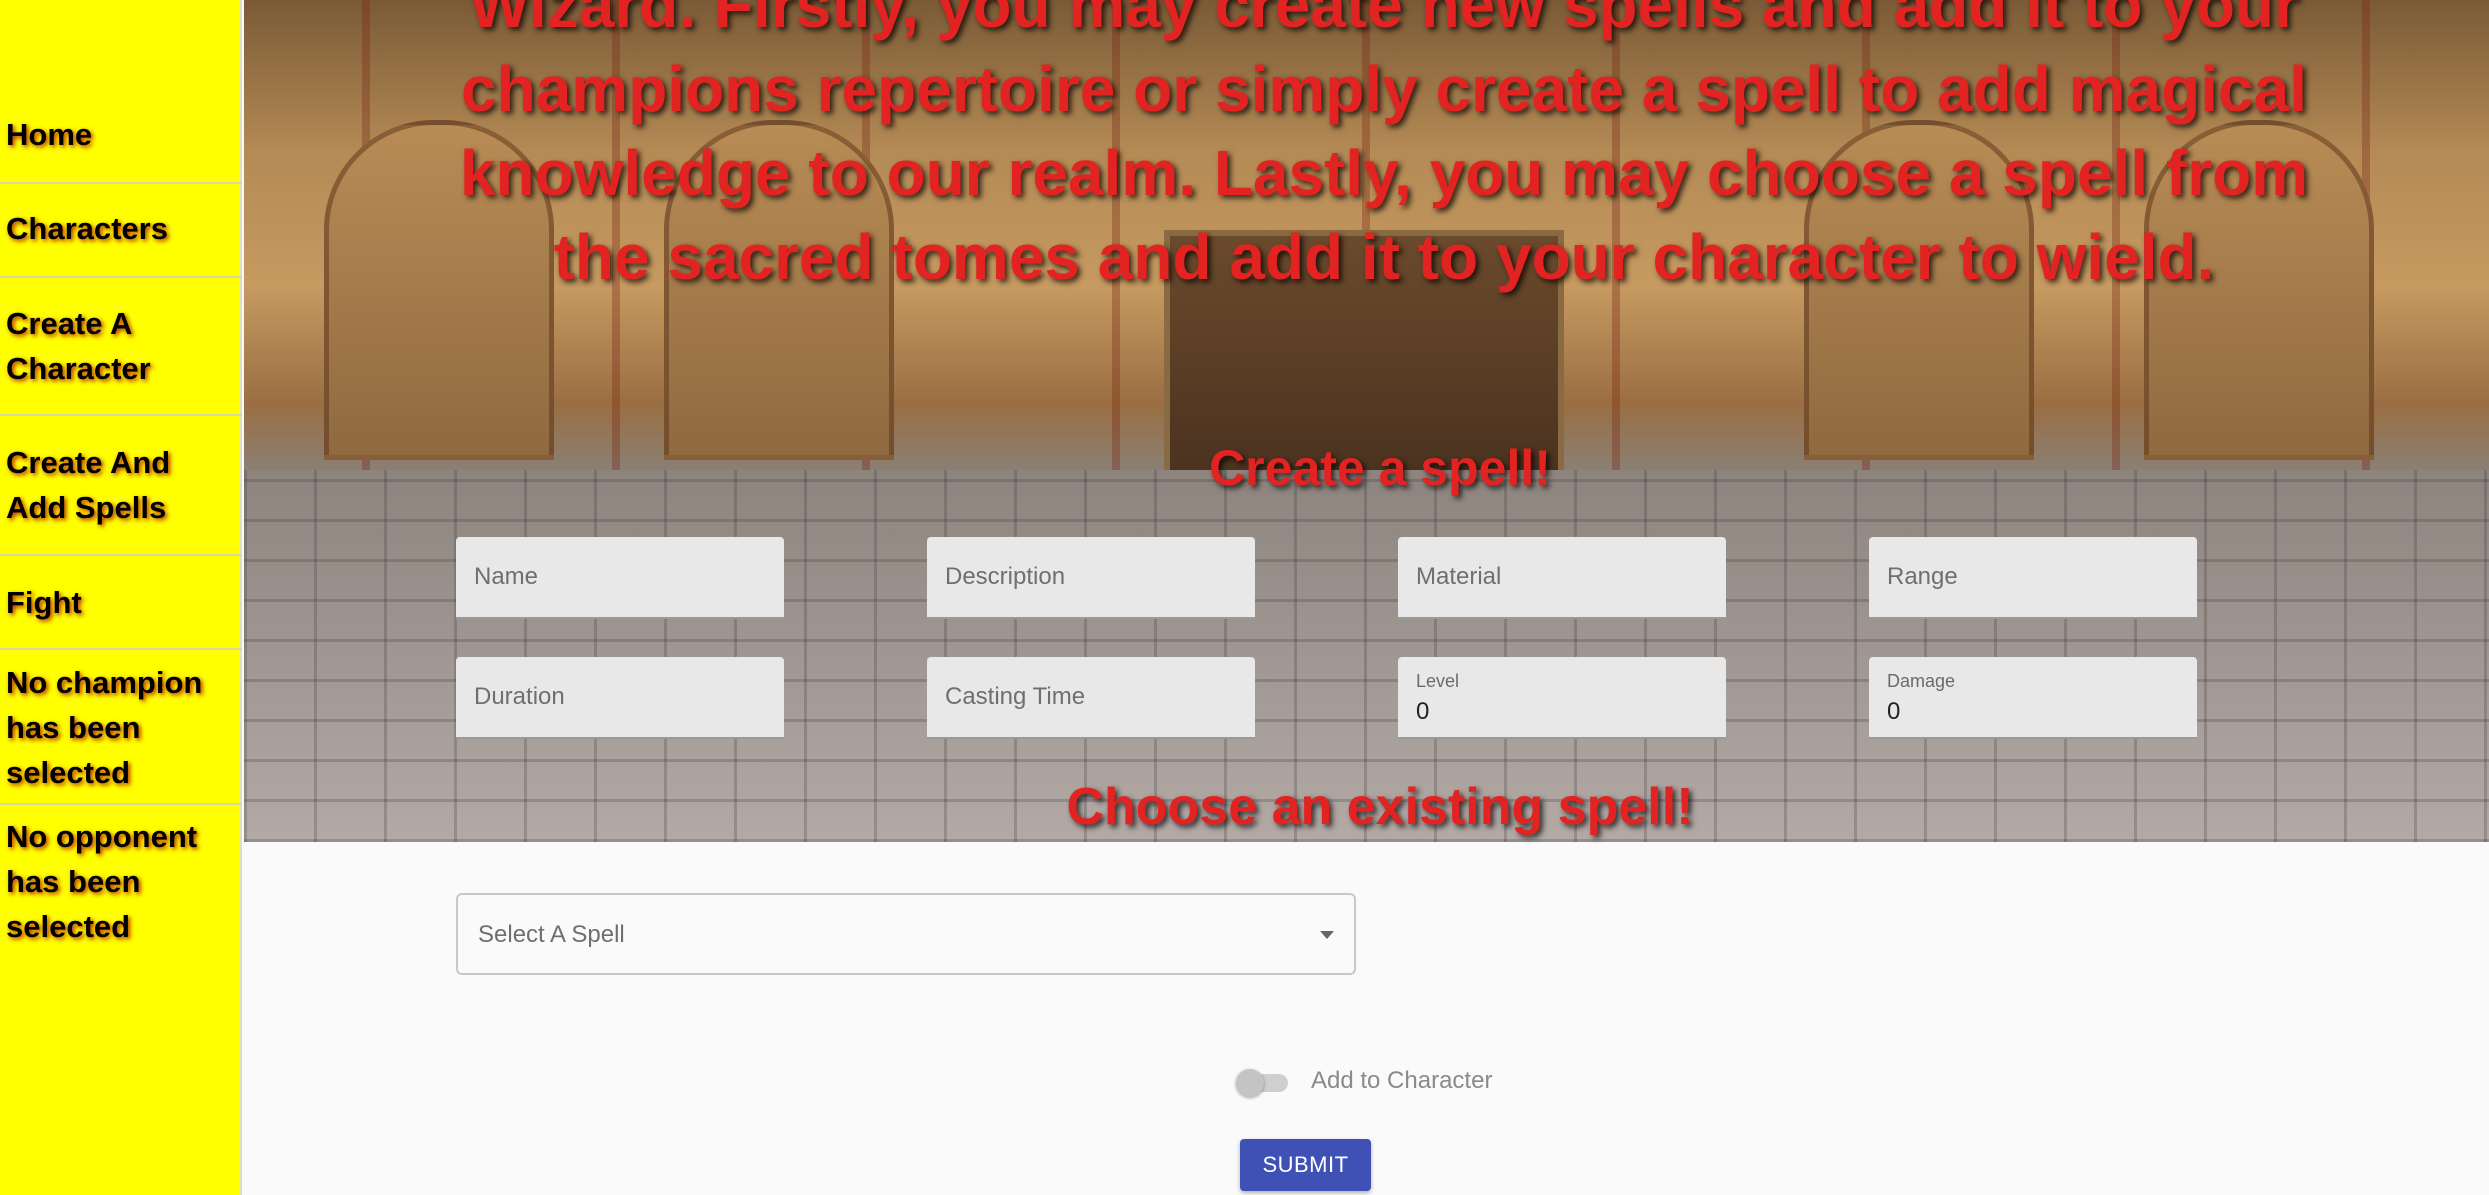  What do you see at coordinates (1250, 1083) in the screenshot?
I see `switch-thumb` at bounding box center [1250, 1083].